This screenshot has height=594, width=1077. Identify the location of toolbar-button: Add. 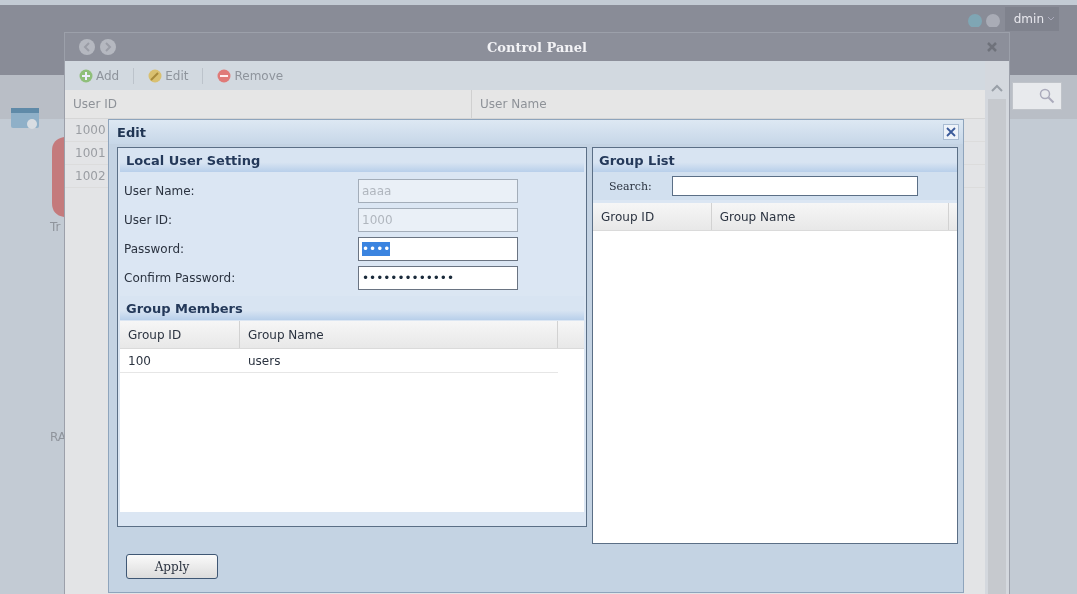
(99, 75).